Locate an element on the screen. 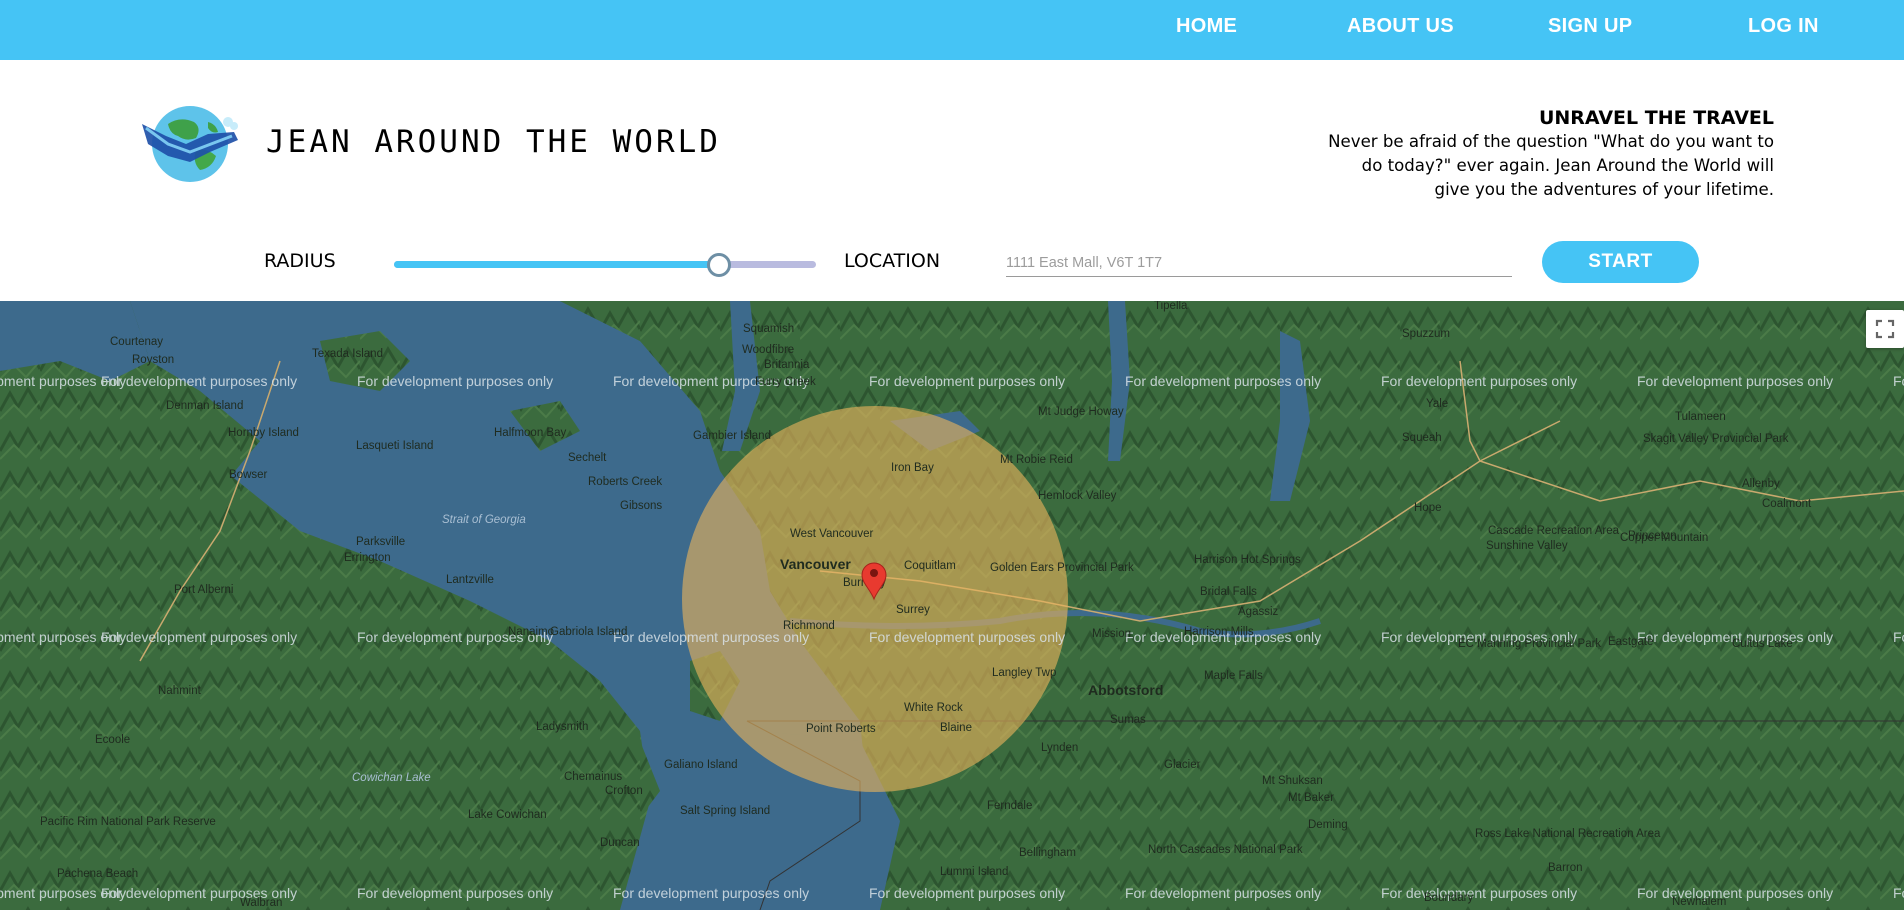 The height and width of the screenshot is (910, 1904). map-place-label: Salt Spring Island is located at coordinates (725, 811).